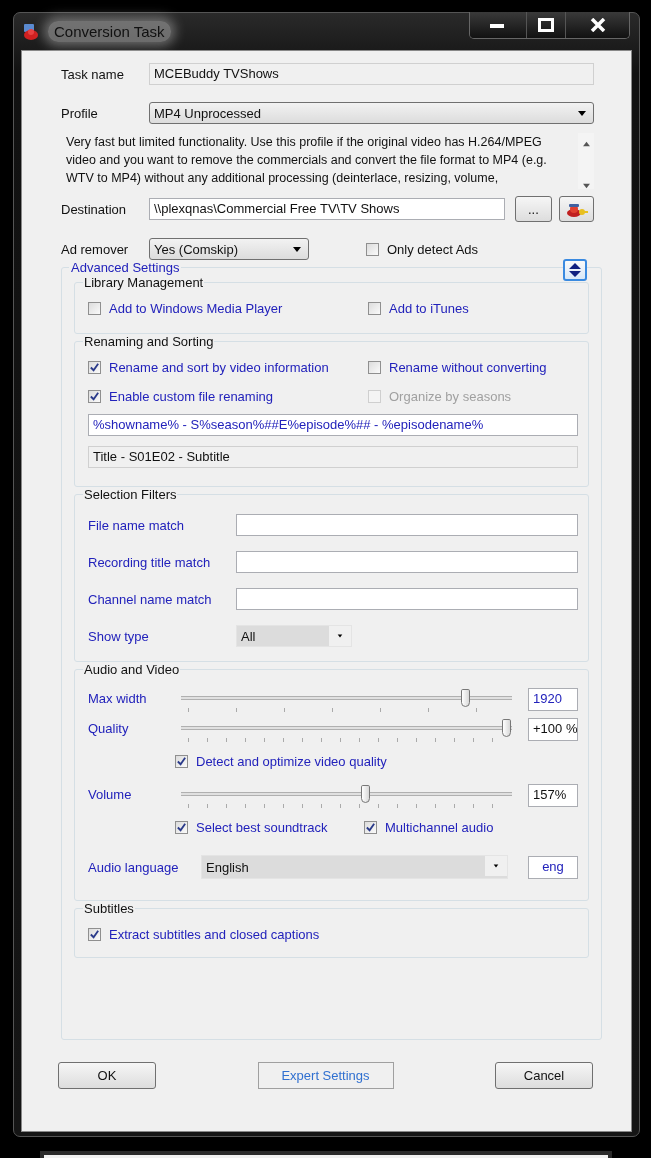 The image size is (651, 1158). Describe the element at coordinates (149, 341) in the screenshot. I see `group-title: Renaming and Sorting` at that location.